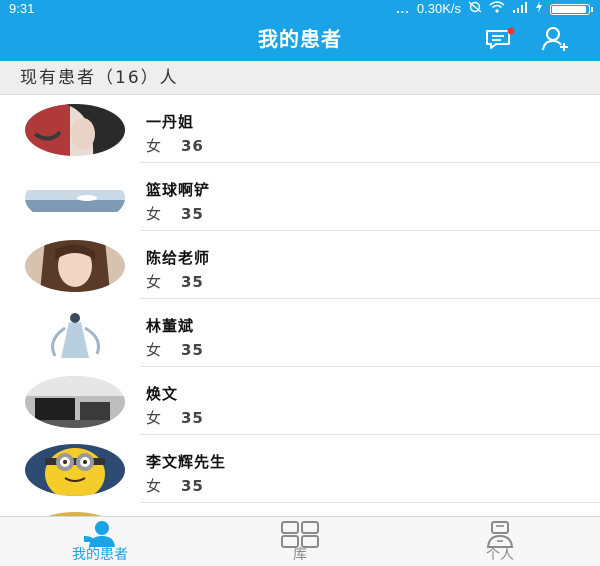 This screenshot has width=600, height=566. Describe the element at coordinates (22, 8) in the screenshot. I see `status-time: 9:31` at that location.